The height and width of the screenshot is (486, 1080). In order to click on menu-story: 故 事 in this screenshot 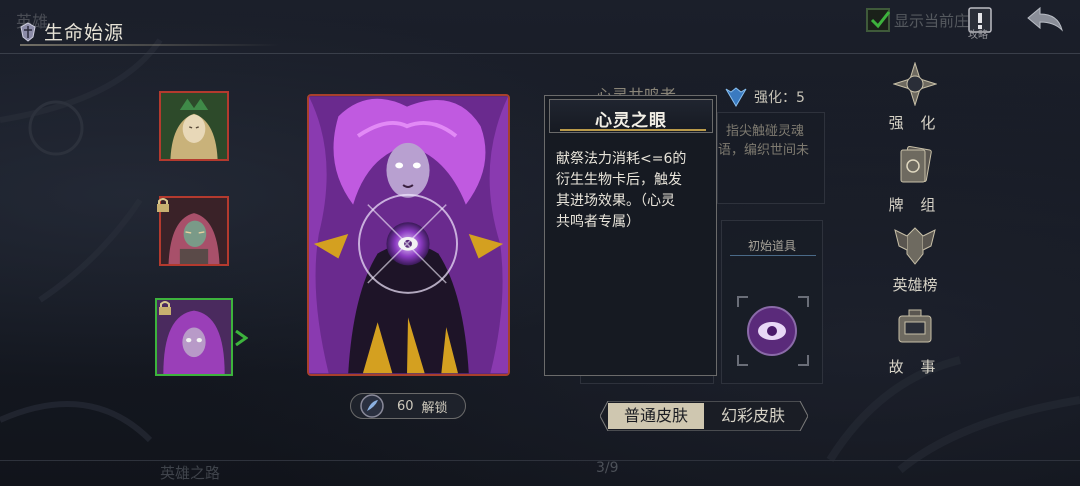, I will do `click(913, 344)`.